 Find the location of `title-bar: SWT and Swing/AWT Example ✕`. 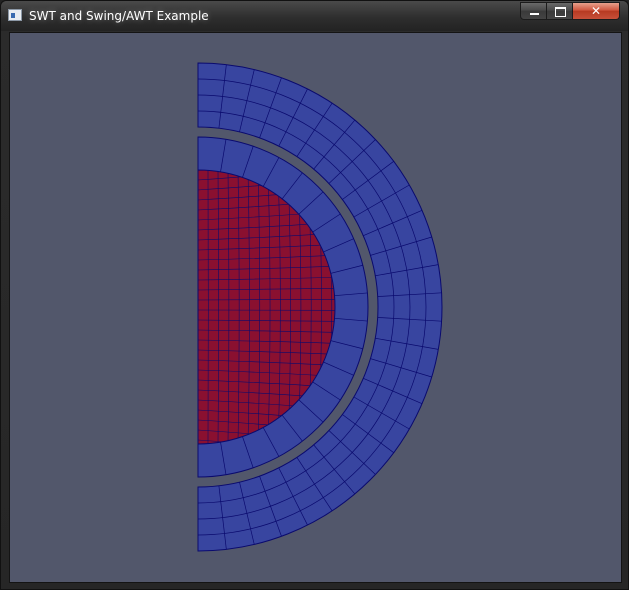

title-bar: SWT and Swing/AWT Example ✕ is located at coordinates (314, 16).